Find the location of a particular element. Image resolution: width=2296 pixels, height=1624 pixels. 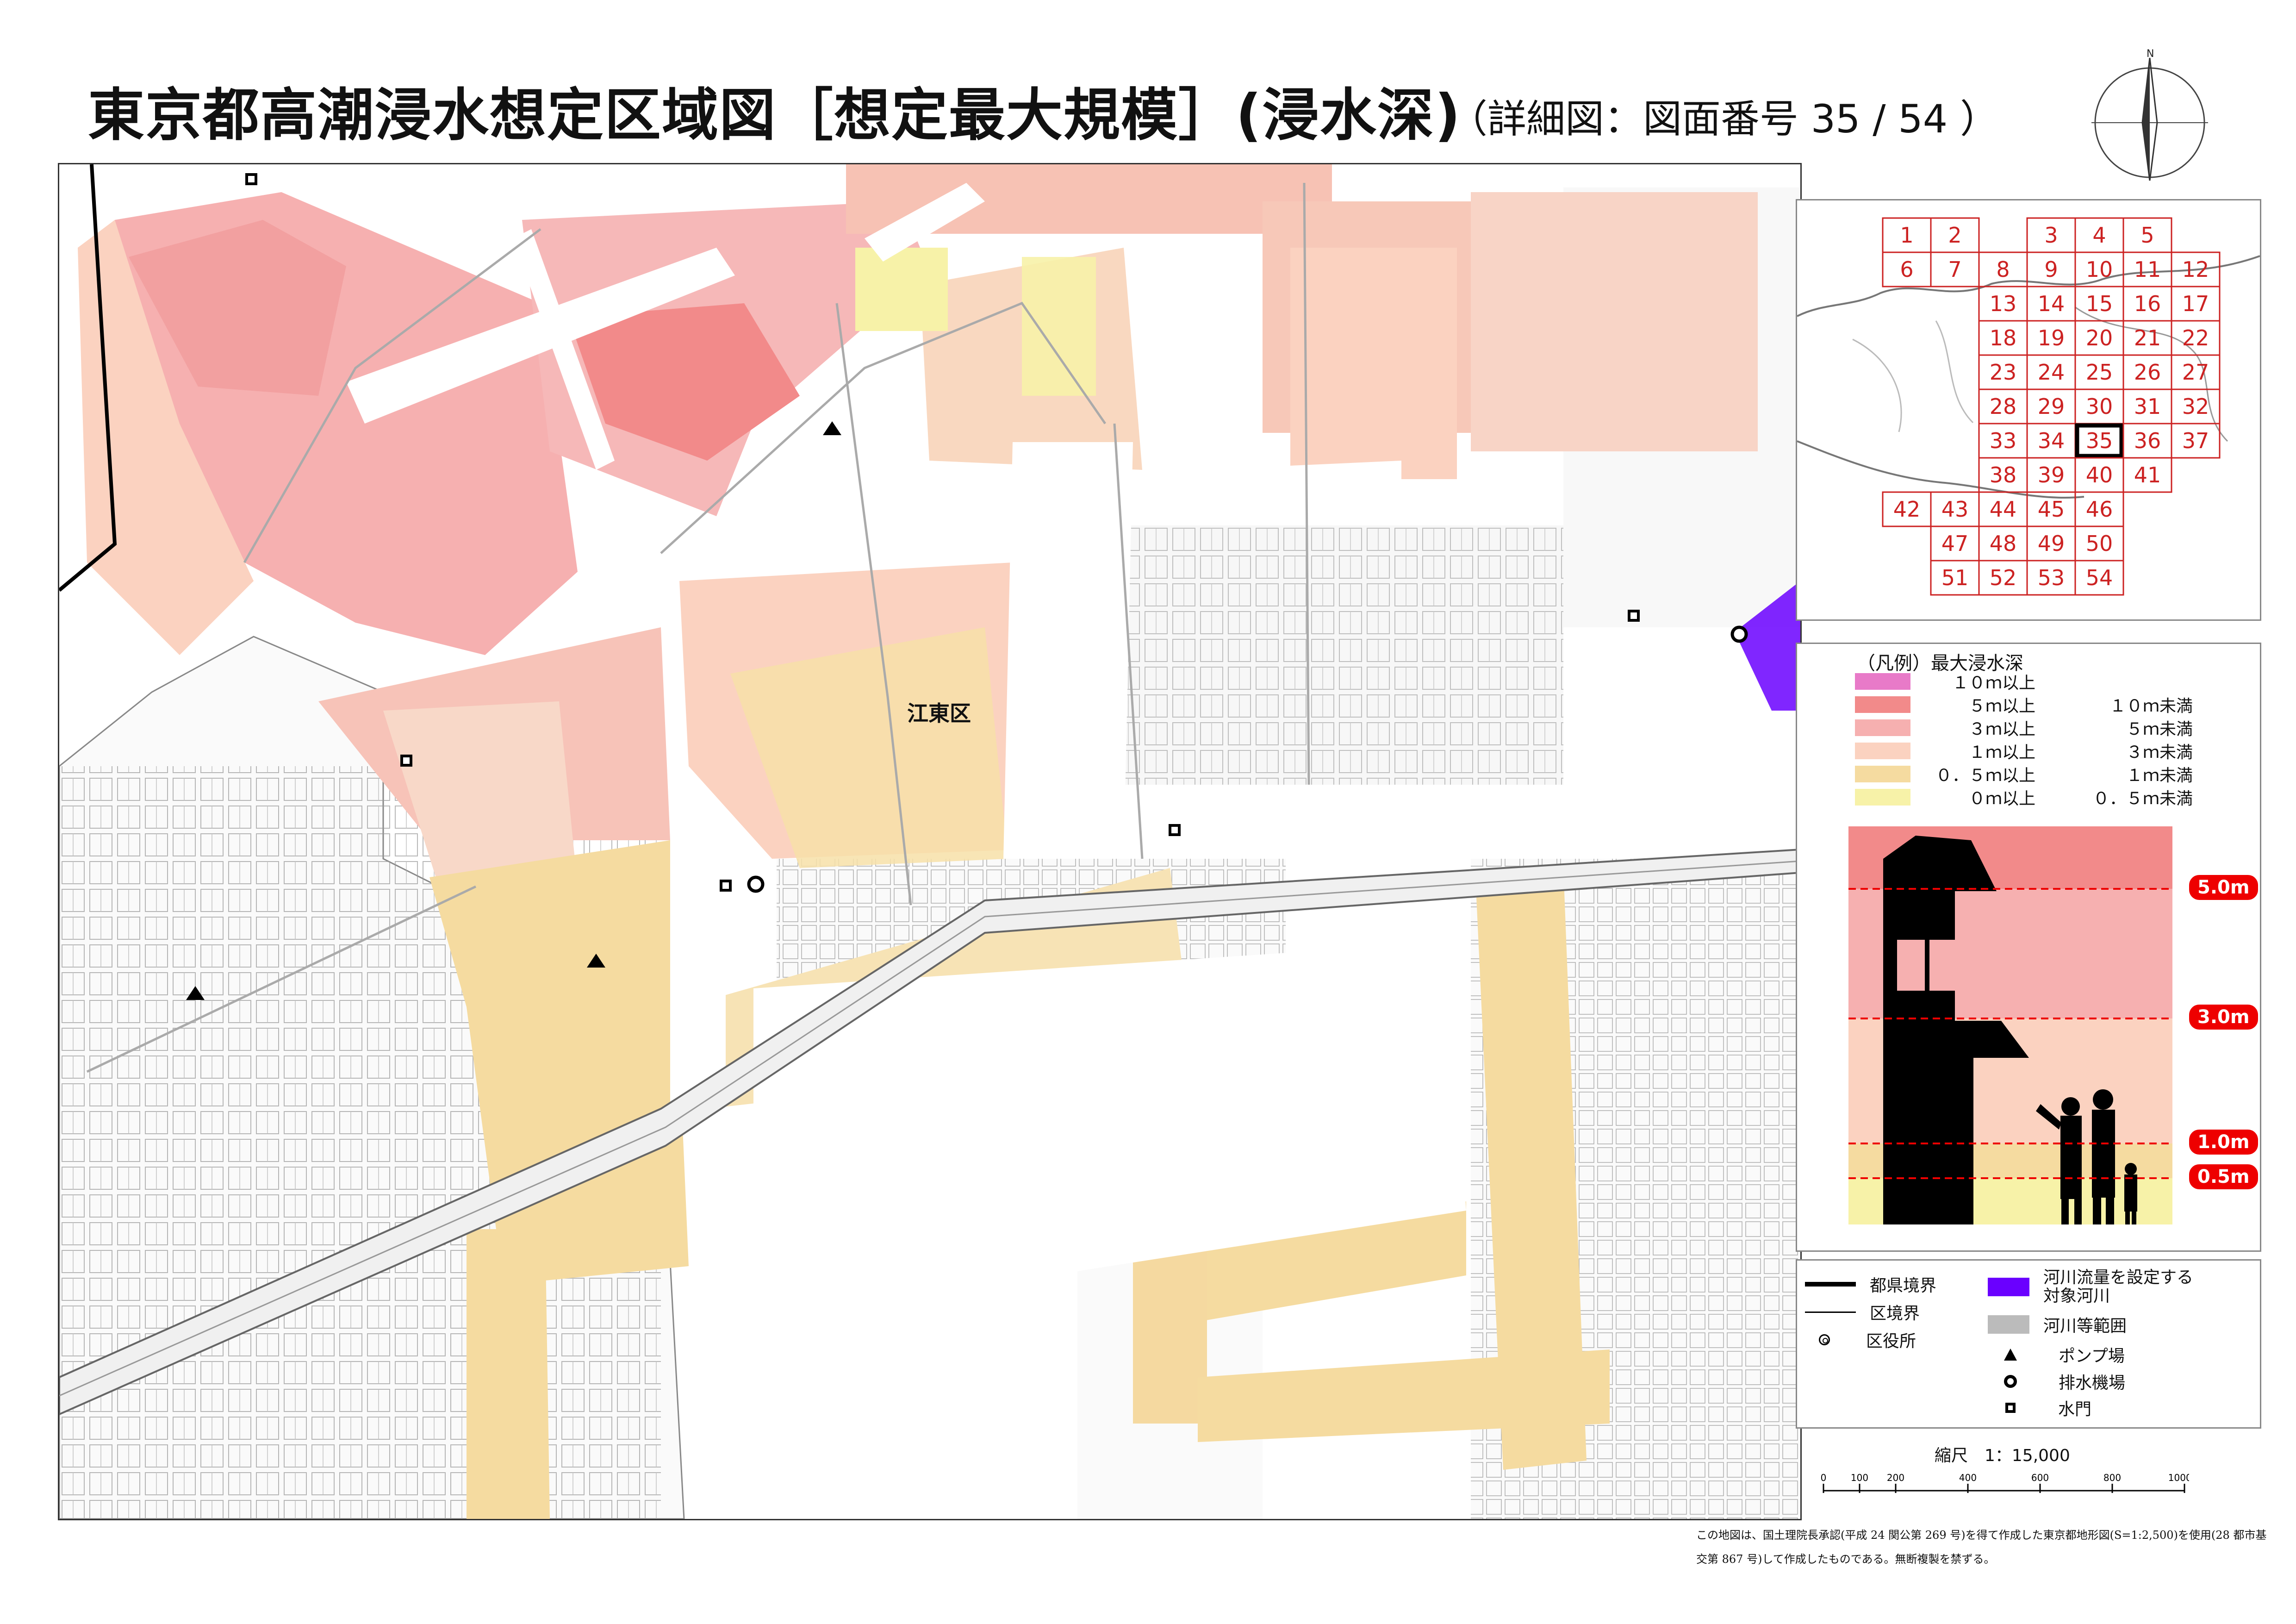

legend-upper-bound: ３ｍ未満 is located at coordinates (2159, 752).